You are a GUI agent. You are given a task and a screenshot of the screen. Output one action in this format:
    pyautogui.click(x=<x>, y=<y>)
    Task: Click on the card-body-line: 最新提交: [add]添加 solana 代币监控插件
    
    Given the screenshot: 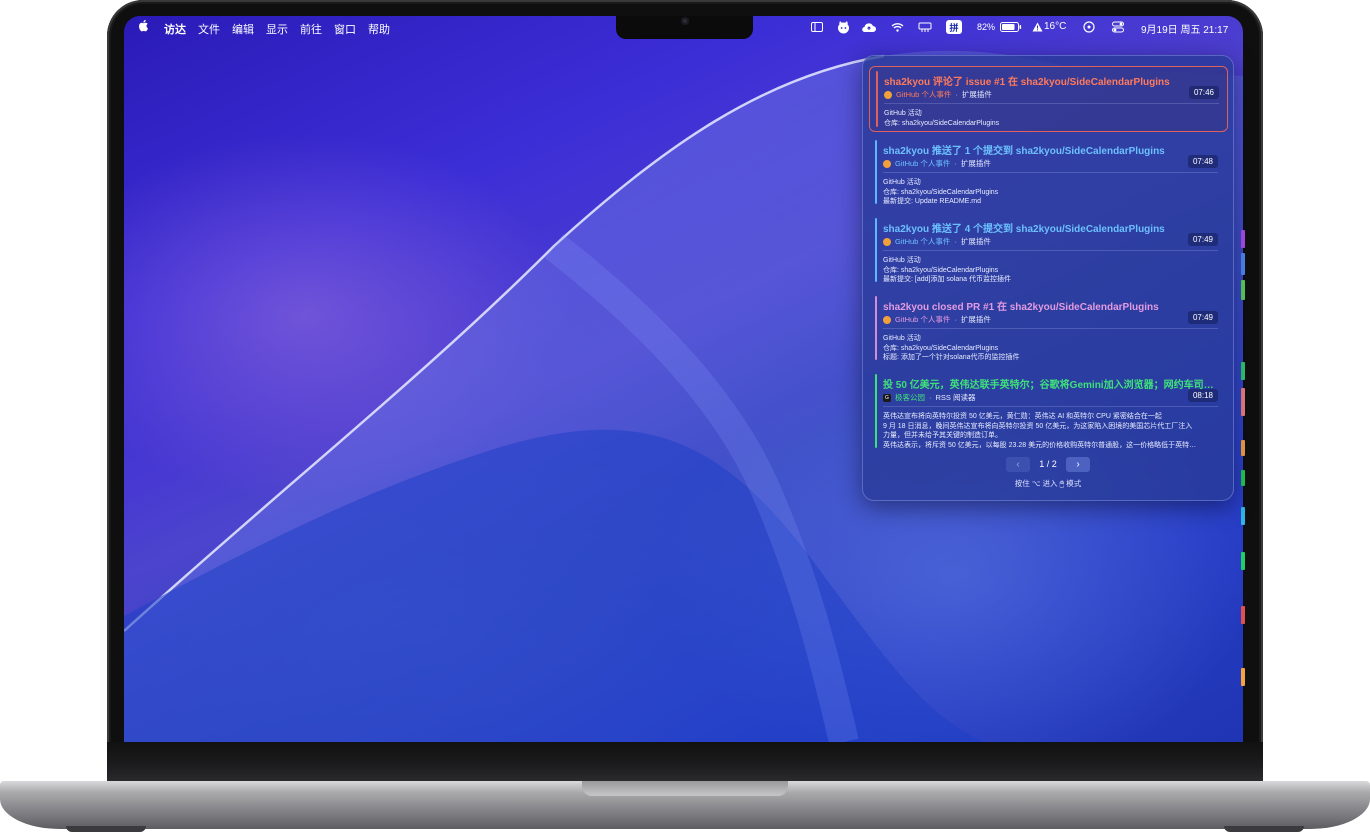 What is the action you would take?
    pyautogui.click(x=947, y=279)
    